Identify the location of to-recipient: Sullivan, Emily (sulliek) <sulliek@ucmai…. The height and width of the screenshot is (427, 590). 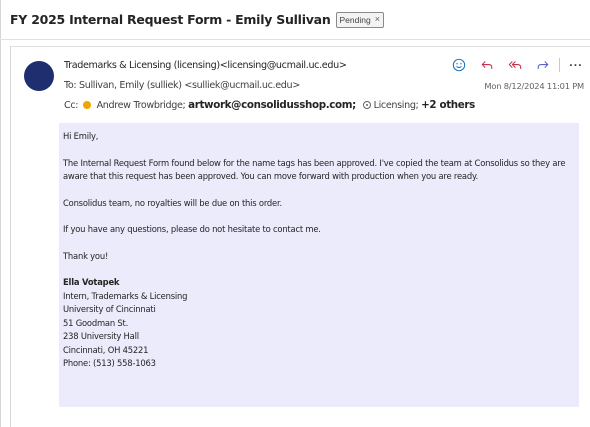
(189, 85).